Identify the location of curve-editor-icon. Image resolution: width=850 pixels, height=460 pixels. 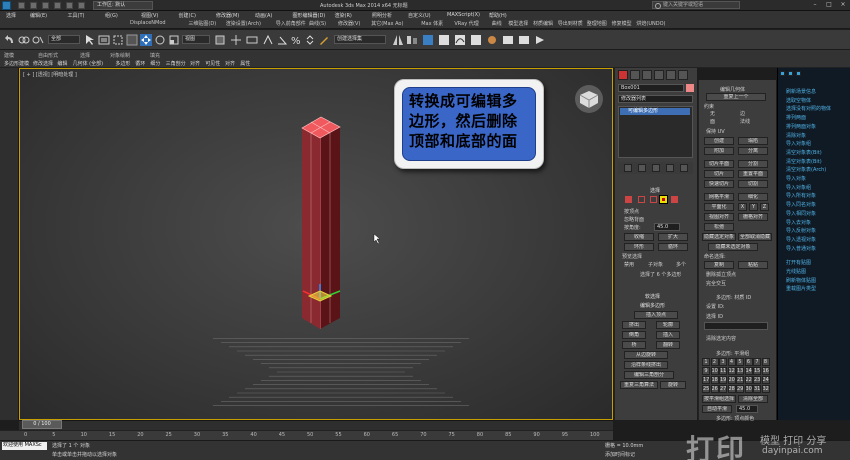
(460, 40).